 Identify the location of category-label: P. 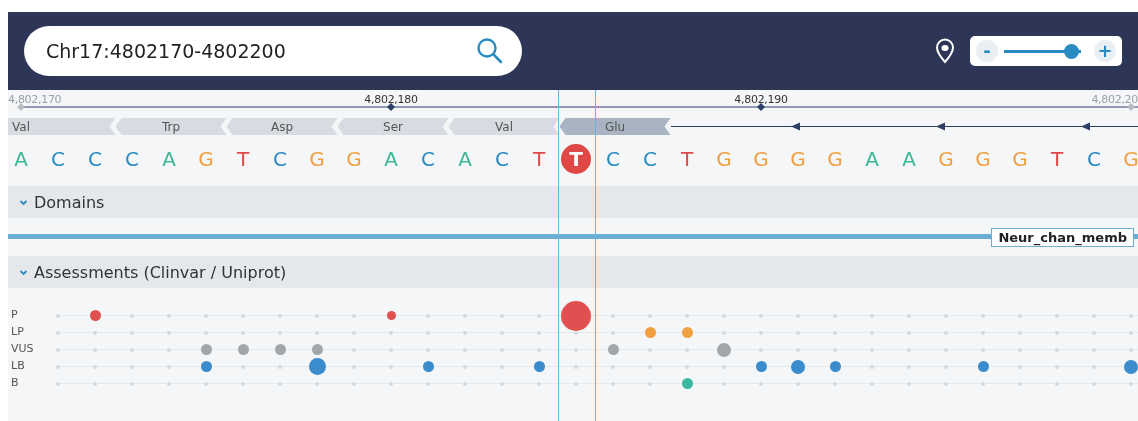
(14, 314).